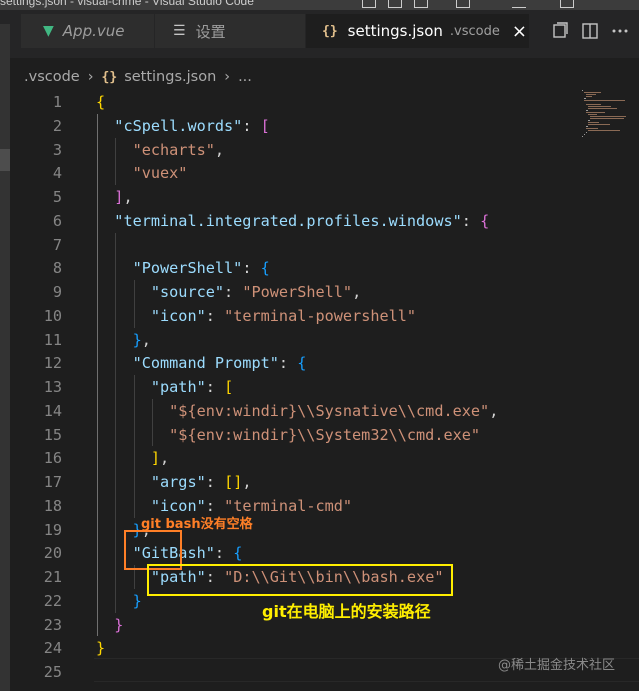  I want to click on layout-toggle-icon, so click(369, 4).